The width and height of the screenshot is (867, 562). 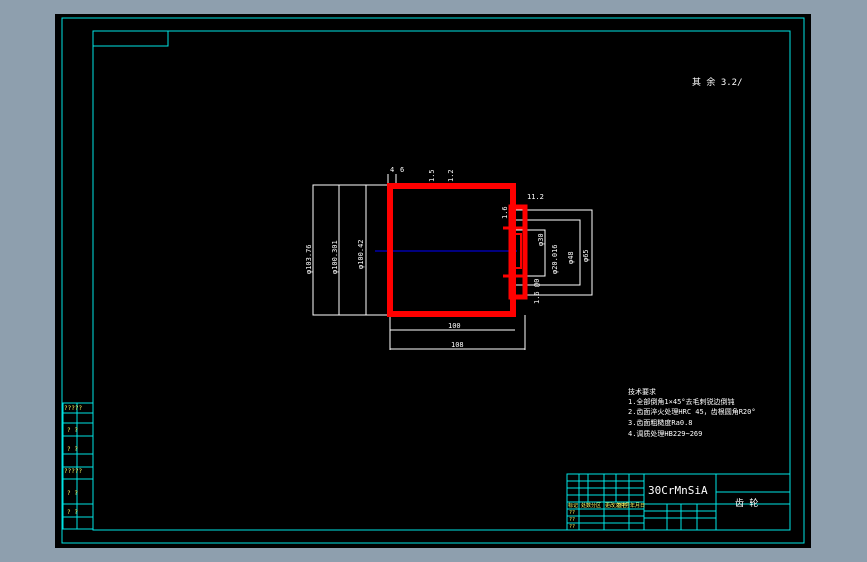 I want to click on dim-bottom-small: 1.6 @0, so click(x=537, y=291).